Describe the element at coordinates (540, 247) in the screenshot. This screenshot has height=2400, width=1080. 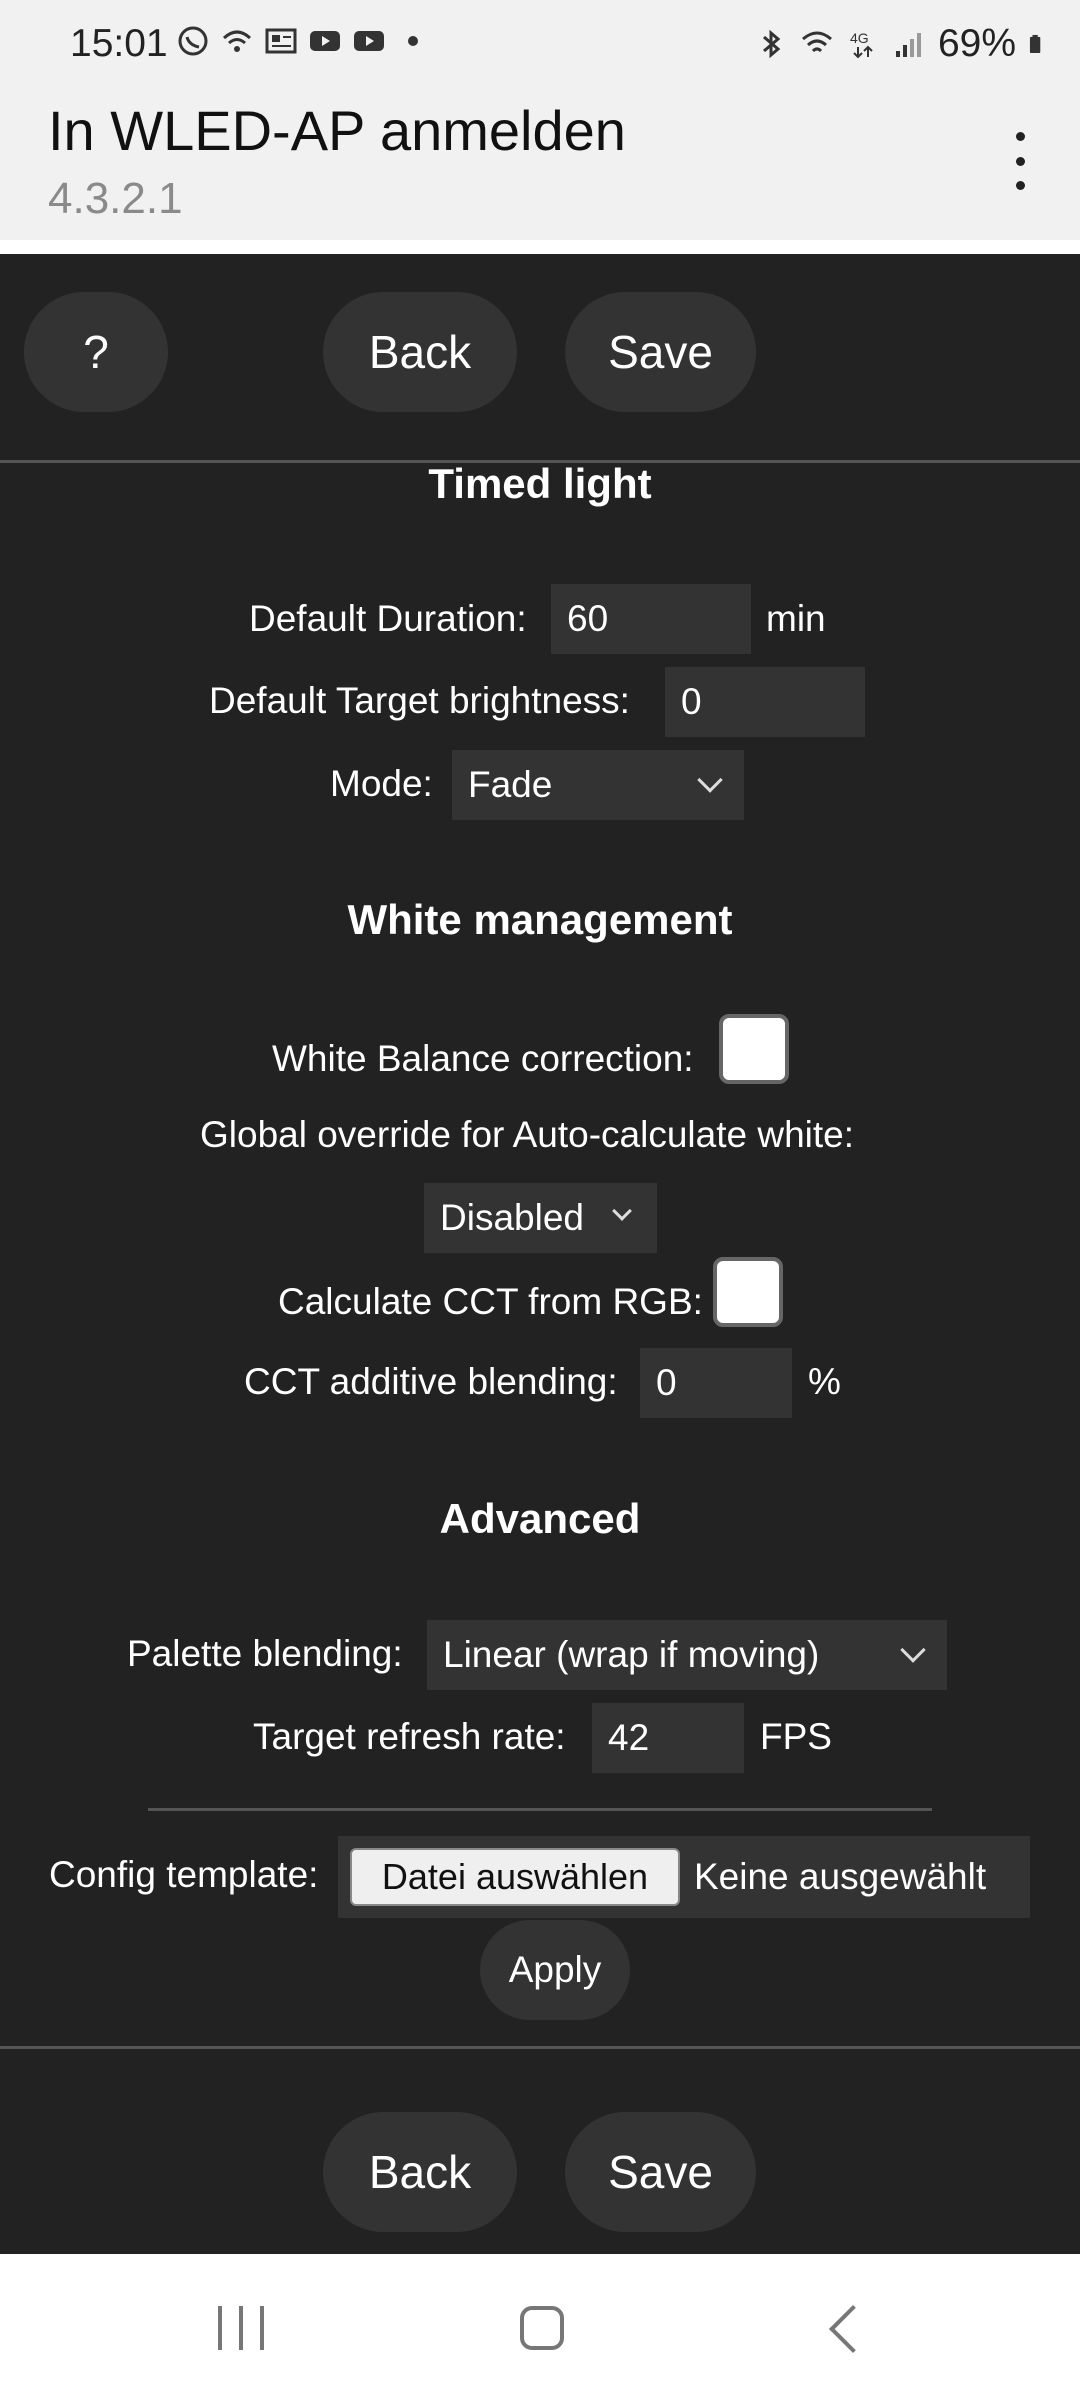
I see `app-bar-divider` at that location.